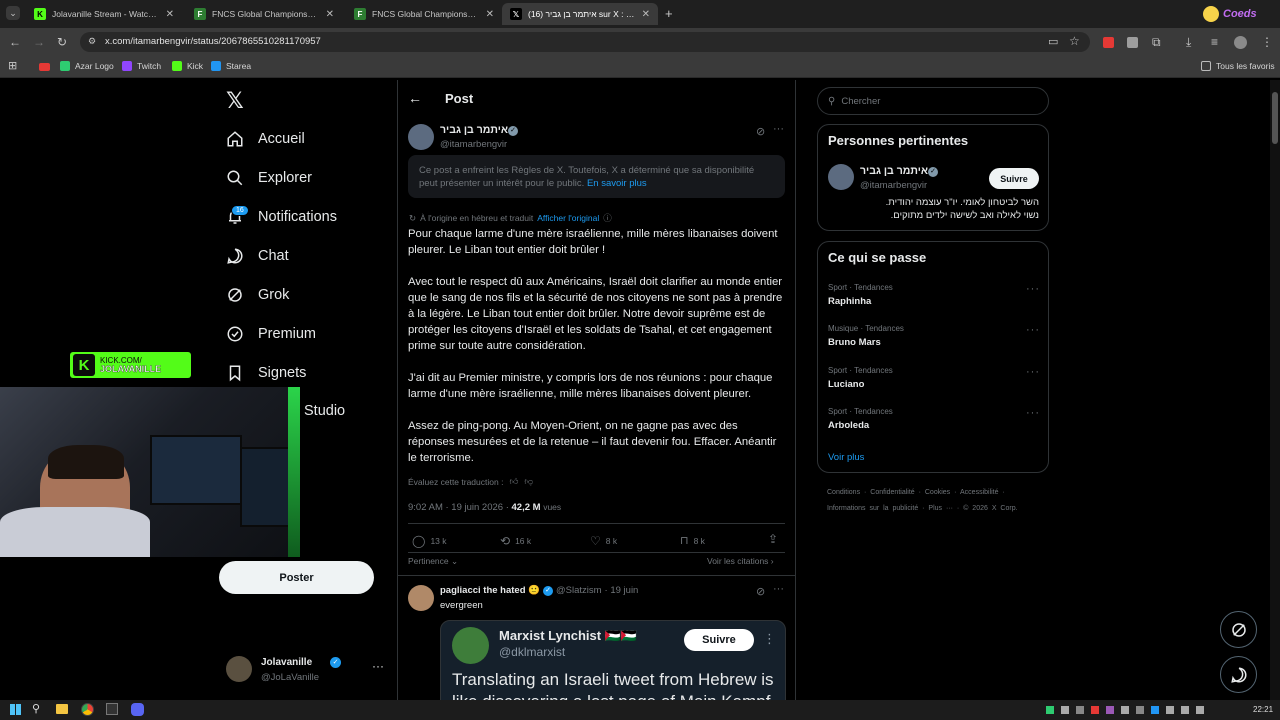 Image resolution: width=1280 pixels, height=720 pixels. Describe the element at coordinates (104, 14) in the screenshot. I see `browser-tab-0: K Jolavanille Stream - Watch Live ✕` at that location.